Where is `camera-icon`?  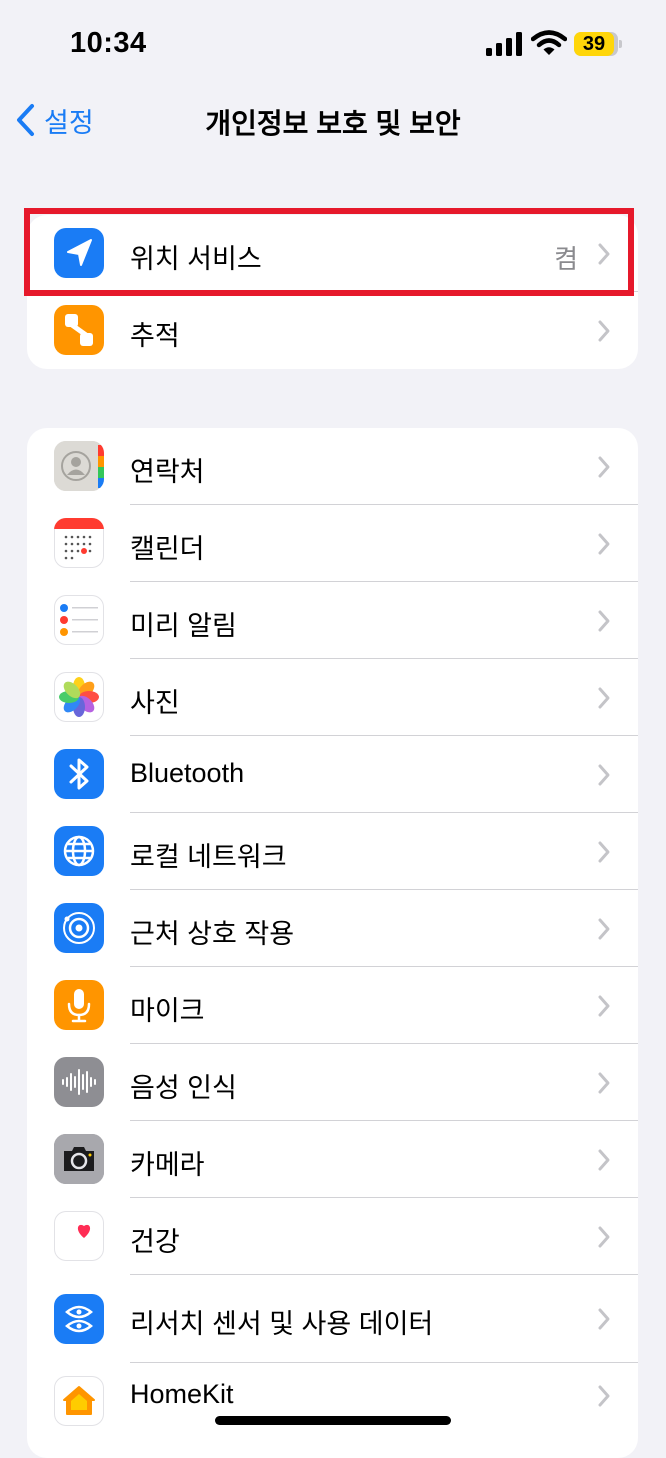
camera-icon is located at coordinates (79, 1159).